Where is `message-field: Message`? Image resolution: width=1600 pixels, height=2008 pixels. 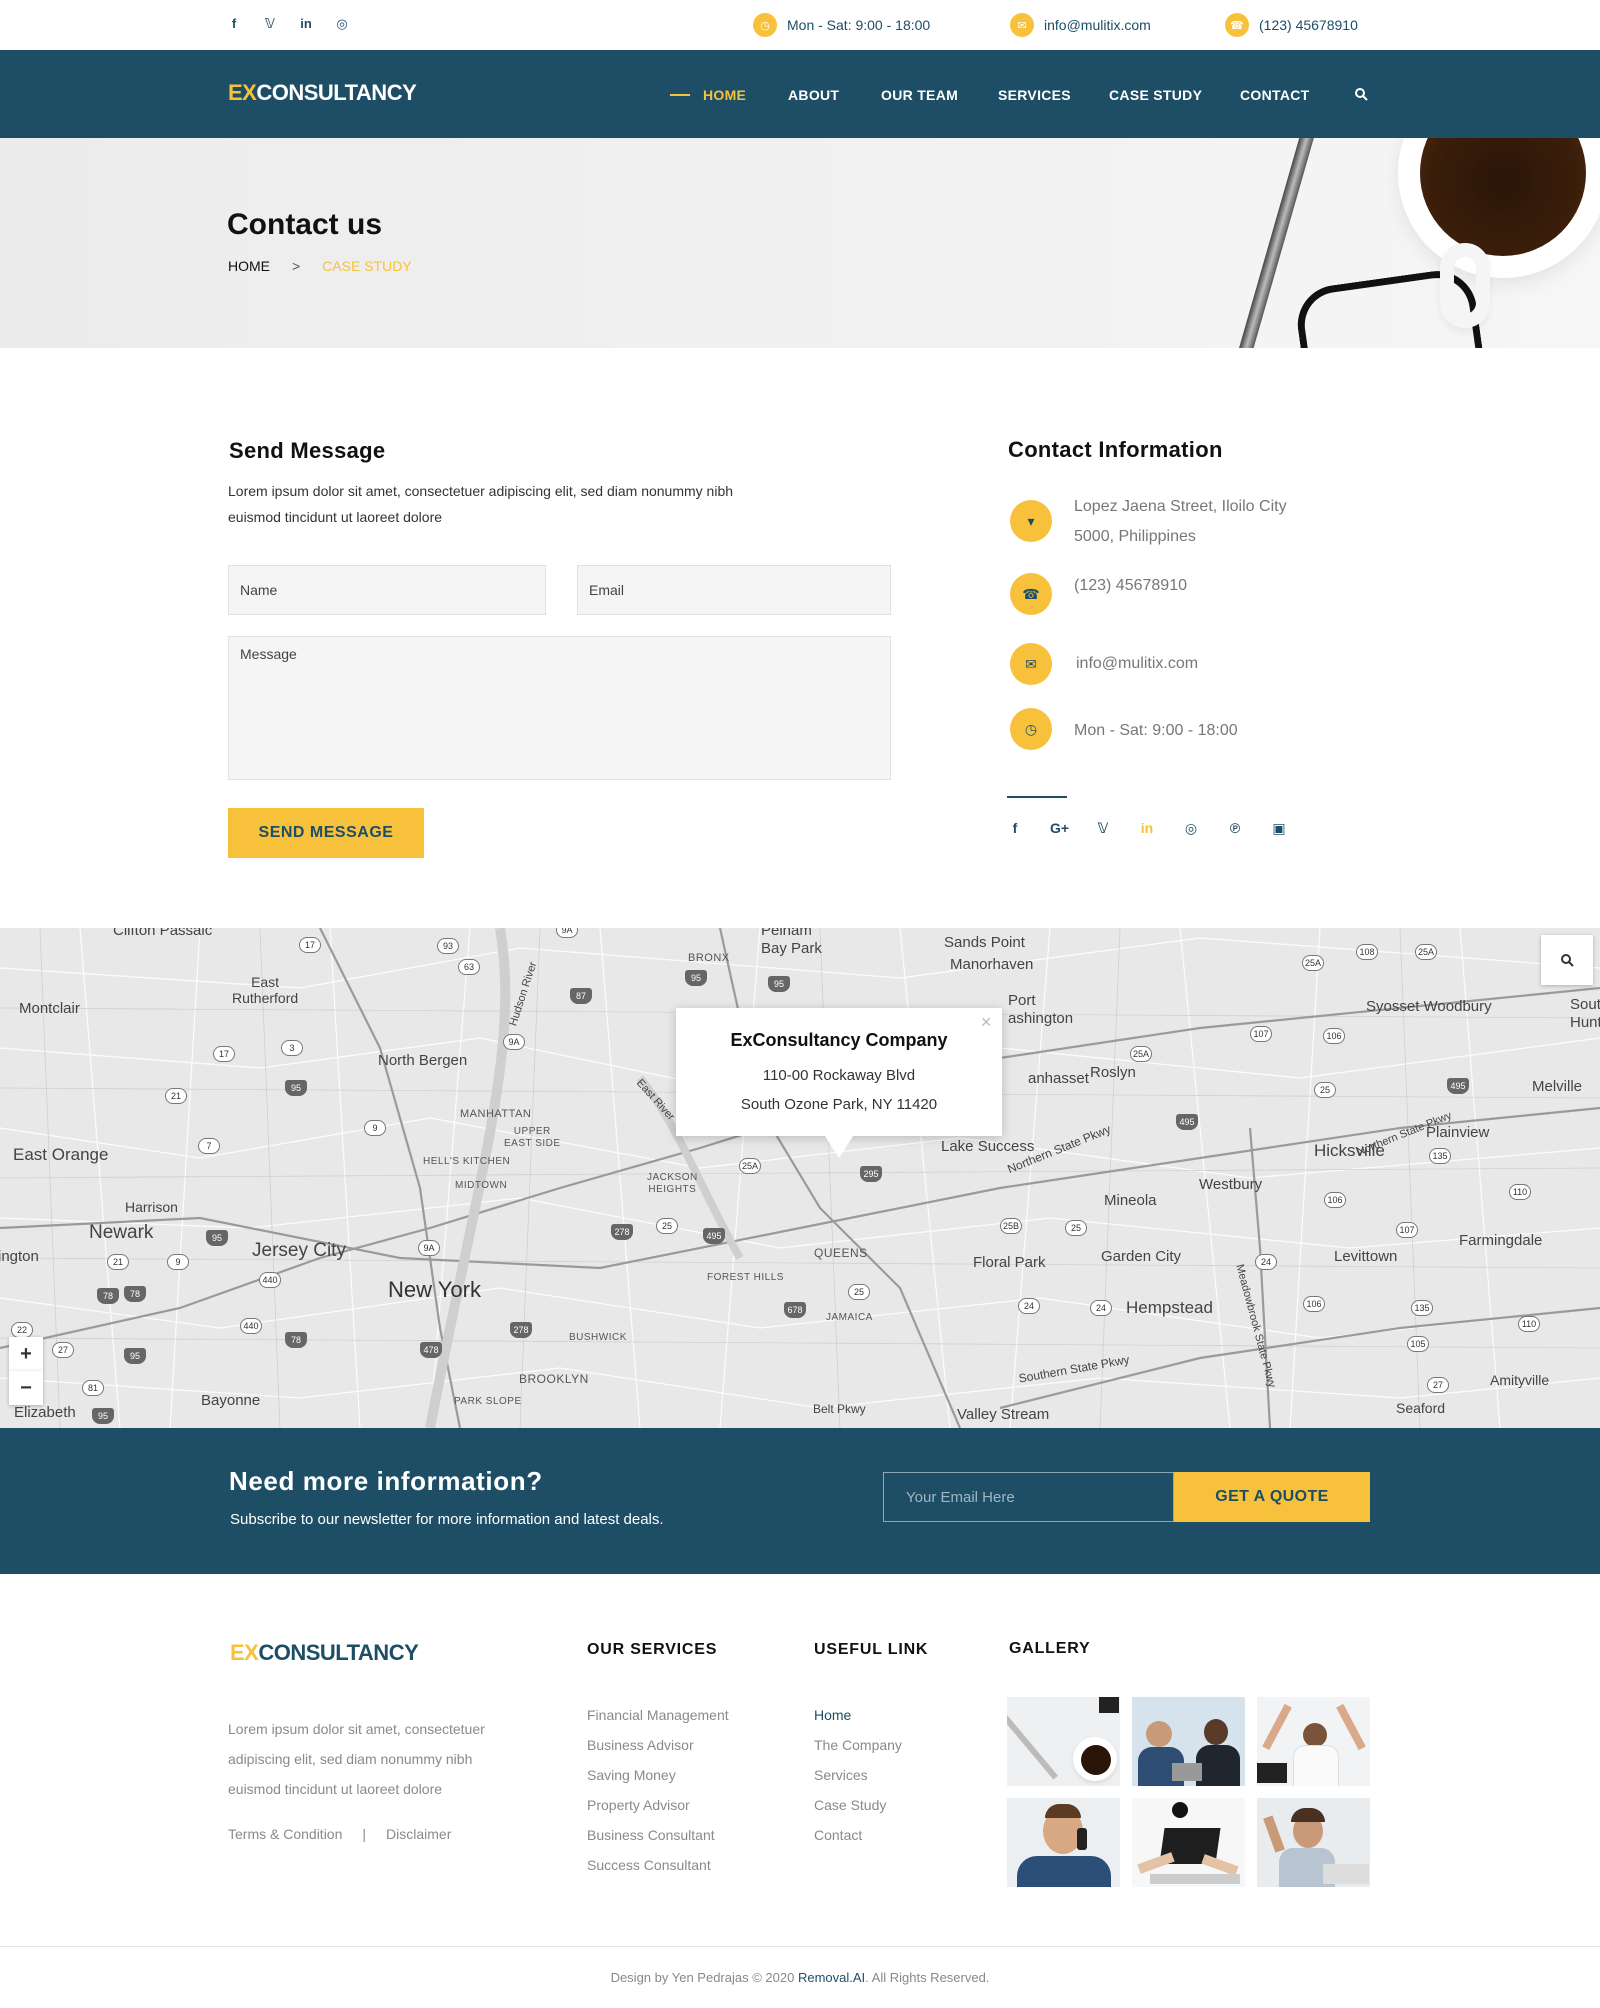 message-field: Message is located at coordinates (559, 708).